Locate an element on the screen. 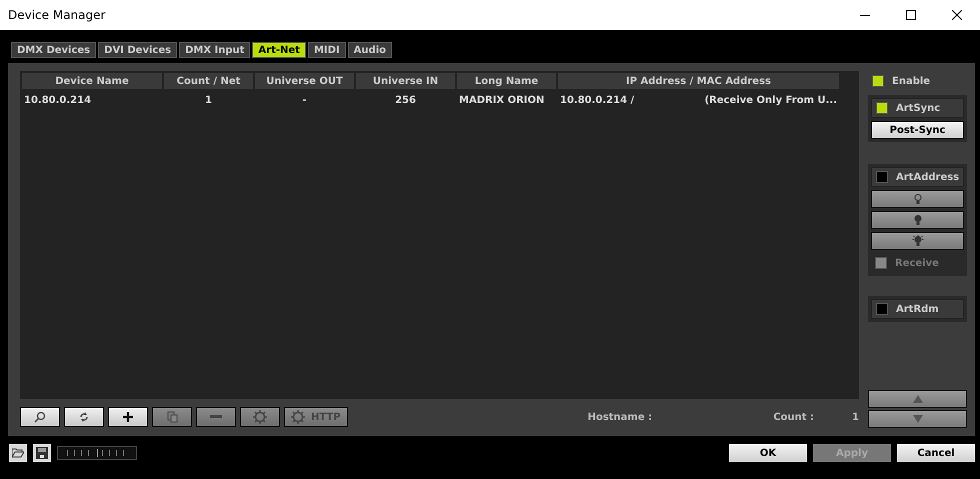 The height and width of the screenshot is (479, 980). column-header: Count / Net is located at coordinates (208, 81).